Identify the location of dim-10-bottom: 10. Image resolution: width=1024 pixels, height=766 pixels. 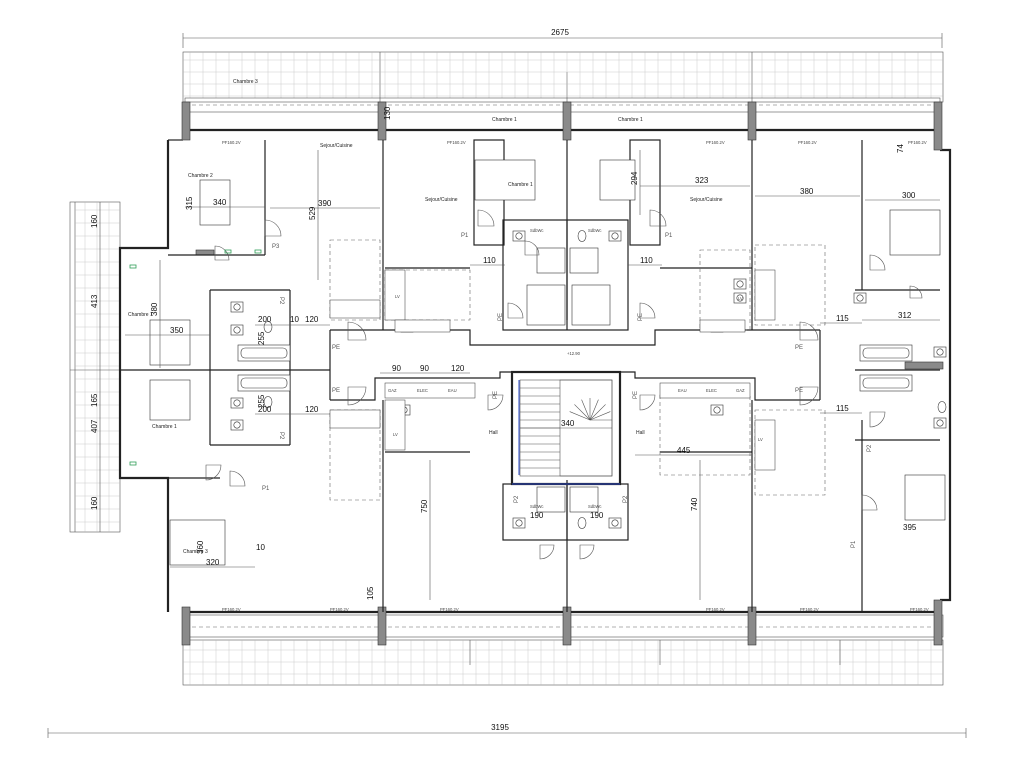
(260, 547).